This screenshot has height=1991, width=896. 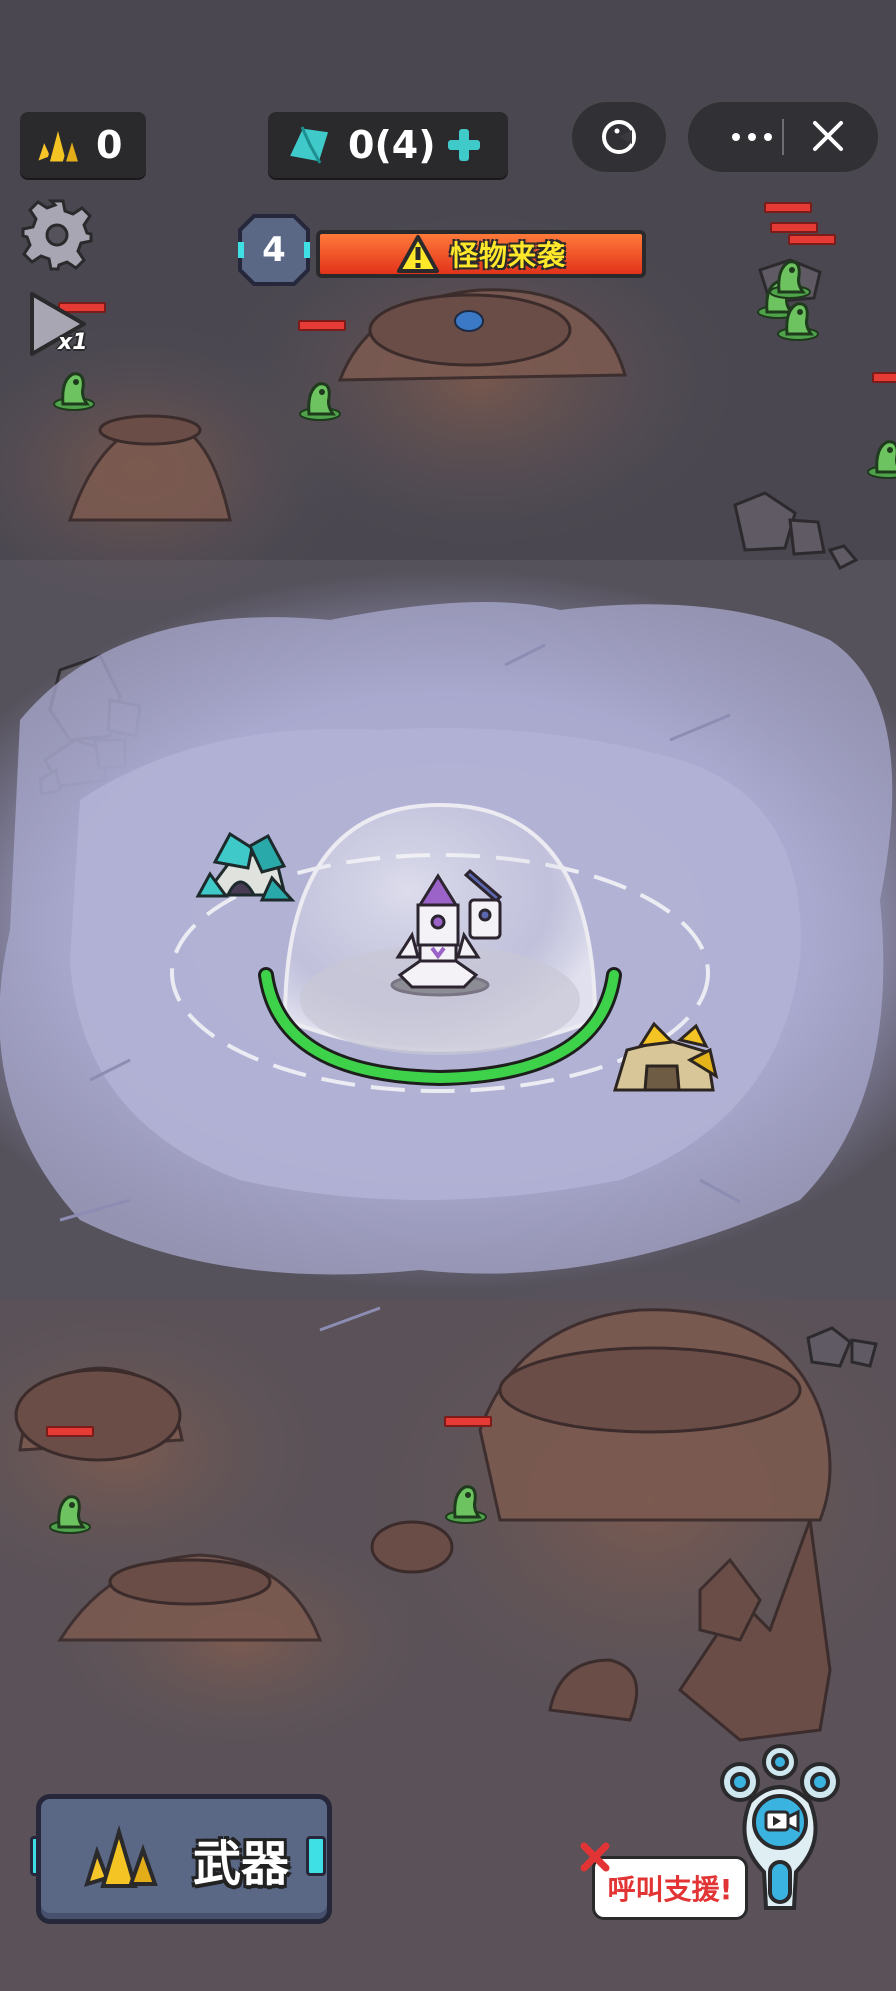 I want to click on mini-program-capsule, so click(x=783, y=137).